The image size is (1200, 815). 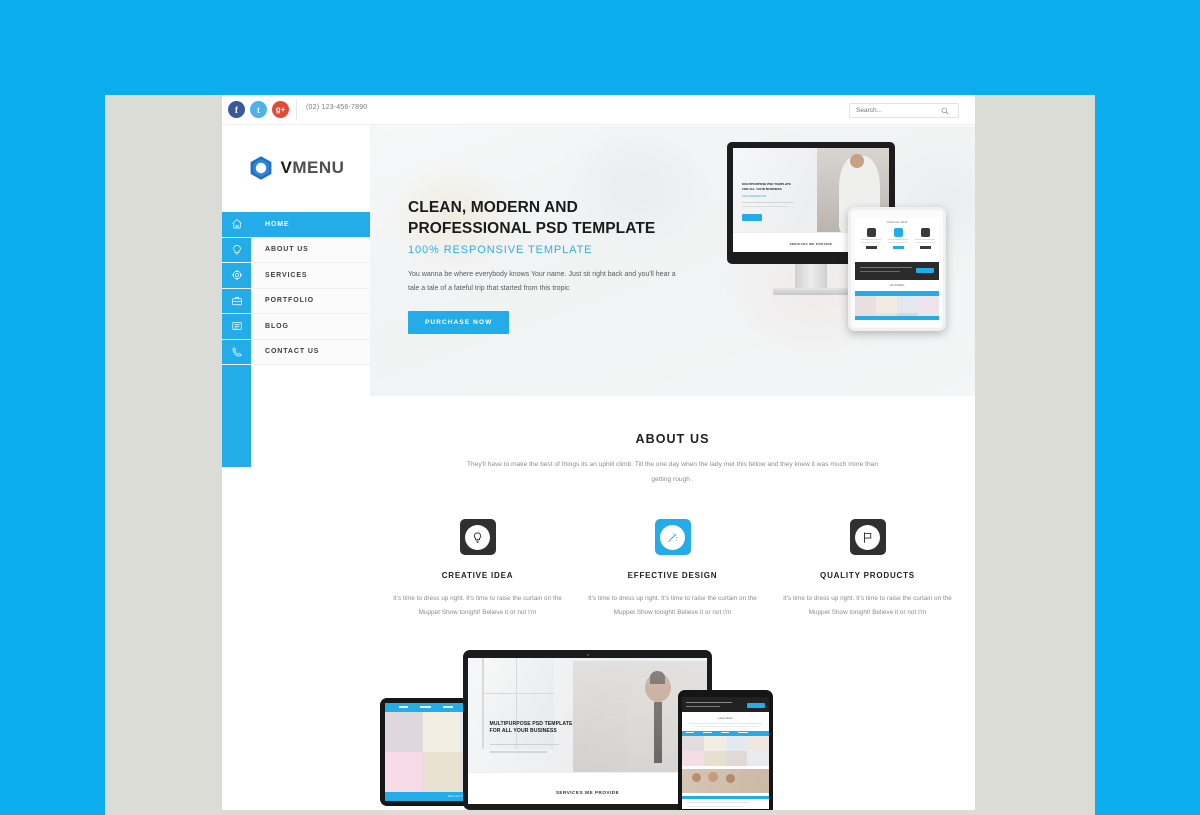 I want to click on magic-wand-icon, so click(x=672, y=537).